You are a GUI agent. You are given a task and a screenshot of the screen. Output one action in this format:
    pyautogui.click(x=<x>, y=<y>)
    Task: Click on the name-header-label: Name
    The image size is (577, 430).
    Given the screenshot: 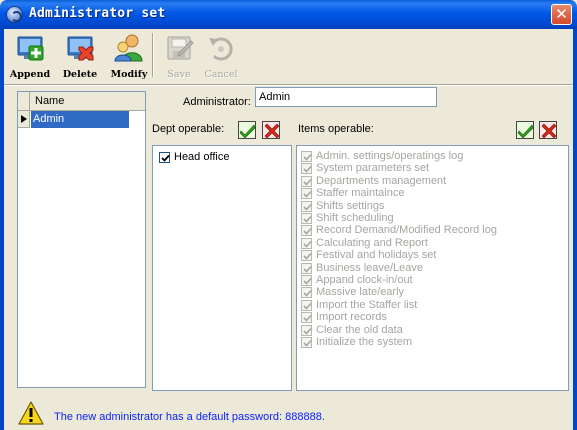 What is the action you would take?
    pyautogui.click(x=50, y=101)
    